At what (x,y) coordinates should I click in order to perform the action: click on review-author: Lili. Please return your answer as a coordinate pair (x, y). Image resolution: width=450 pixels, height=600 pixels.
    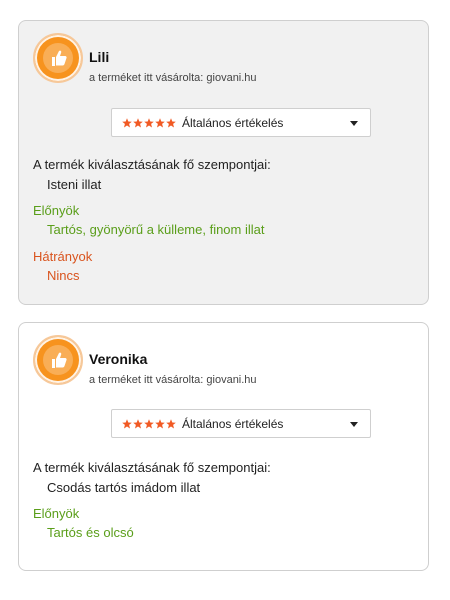
    Looking at the image, I should click on (99, 57).